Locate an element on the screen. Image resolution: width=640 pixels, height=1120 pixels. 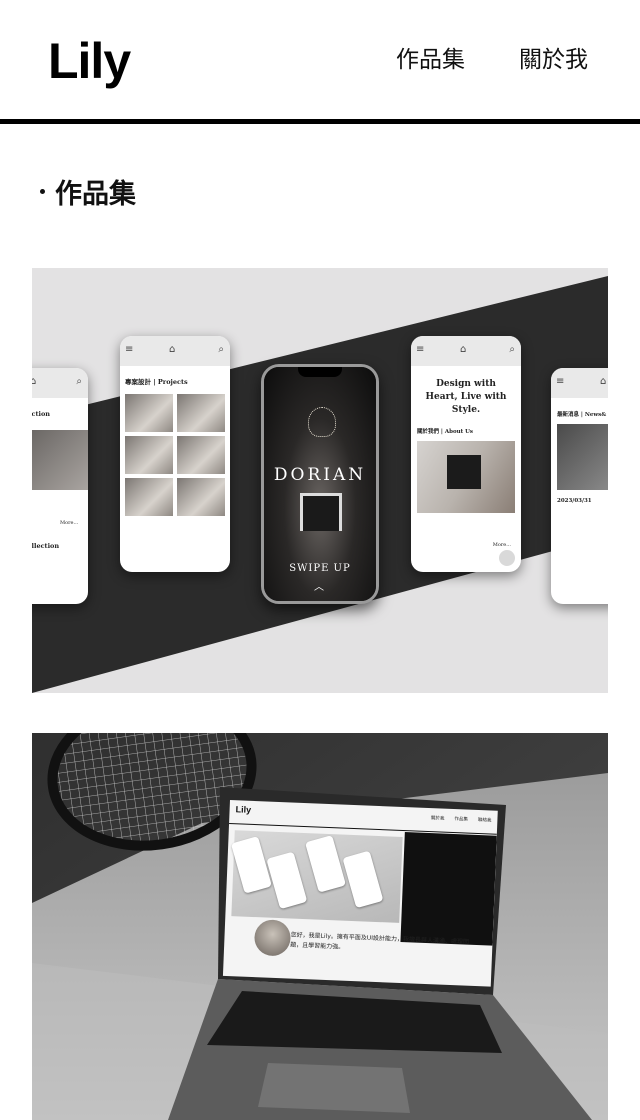
screen-nav: 關於我 作品集 聯絡我 is located at coordinates (461, 819).